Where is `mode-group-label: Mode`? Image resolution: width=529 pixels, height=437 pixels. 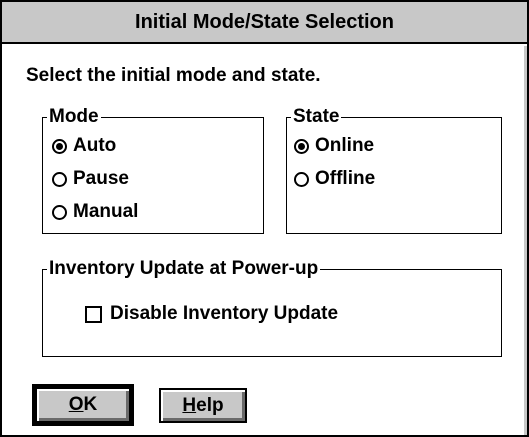 mode-group-label: Mode is located at coordinates (74, 117).